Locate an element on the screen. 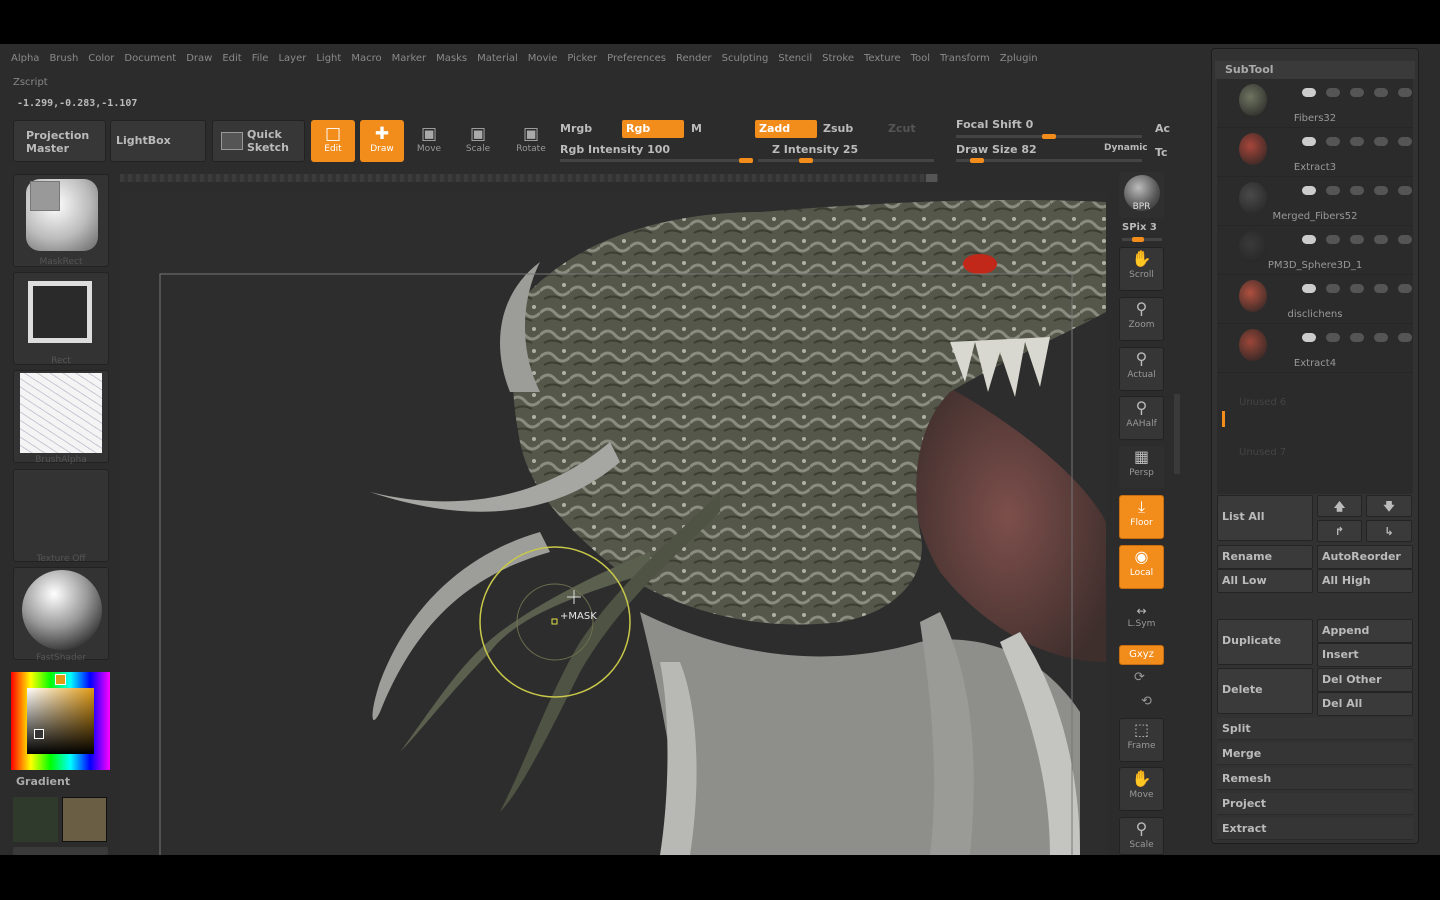 This screenshot has width=1440, height=900. color-picker-inner-square is located at coordinates (60, 721).